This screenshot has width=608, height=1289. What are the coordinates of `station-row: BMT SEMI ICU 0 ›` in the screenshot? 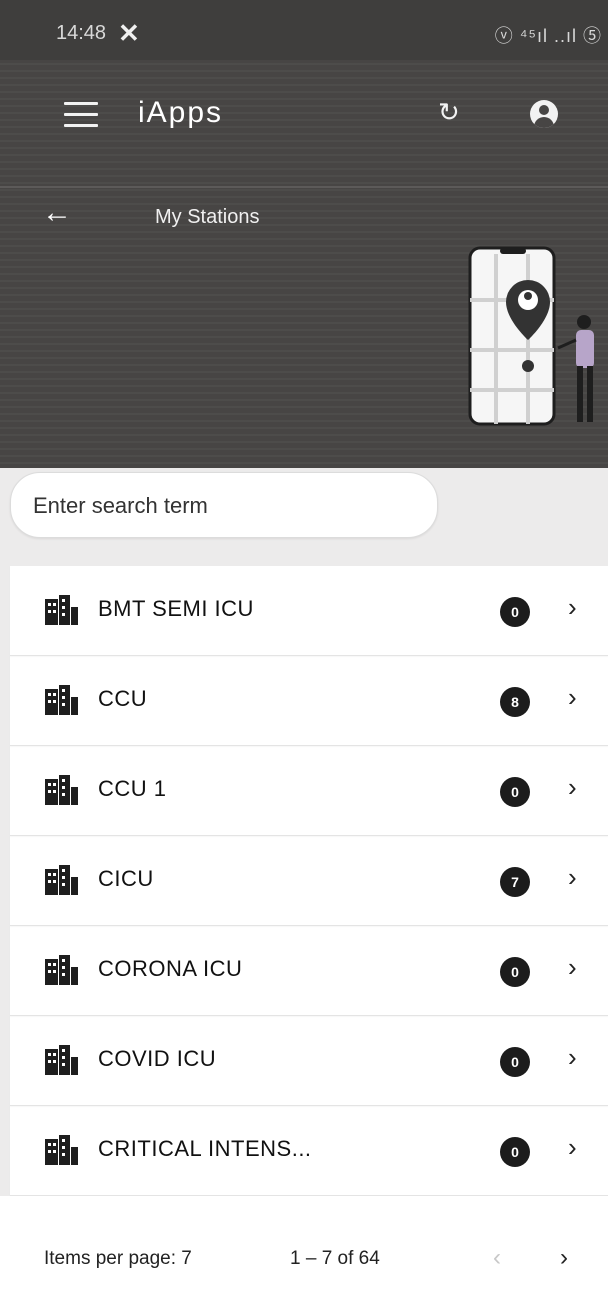 It's located at (309, 611).